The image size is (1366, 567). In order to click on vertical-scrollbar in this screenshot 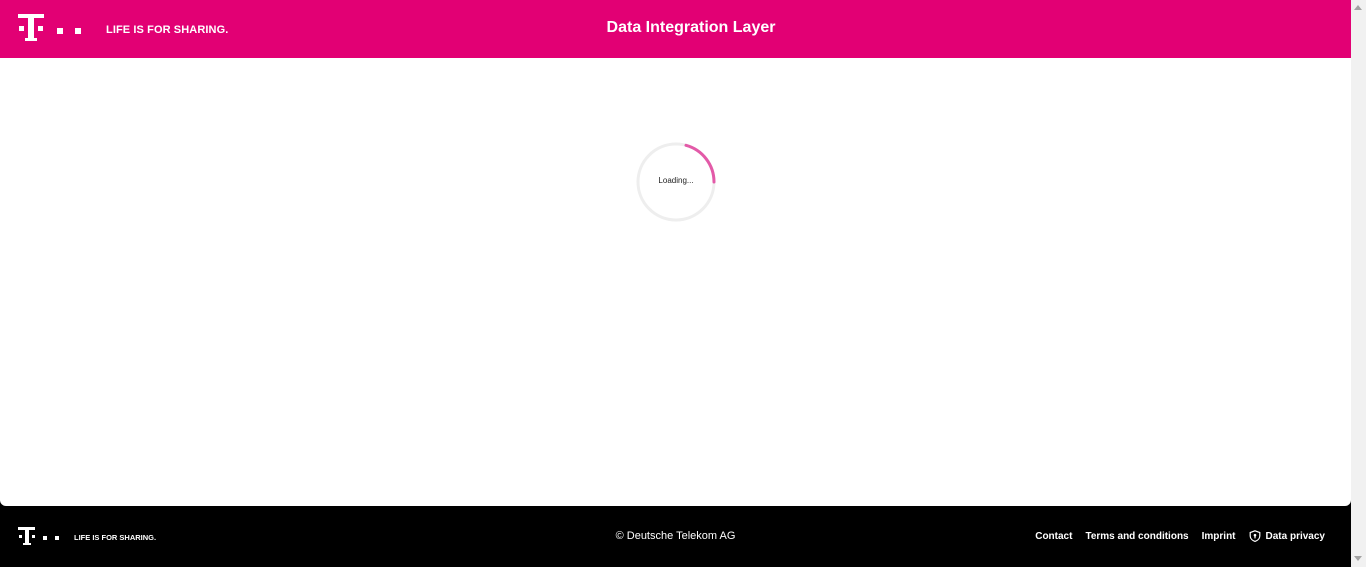, I will do `click(1358, 283)`.